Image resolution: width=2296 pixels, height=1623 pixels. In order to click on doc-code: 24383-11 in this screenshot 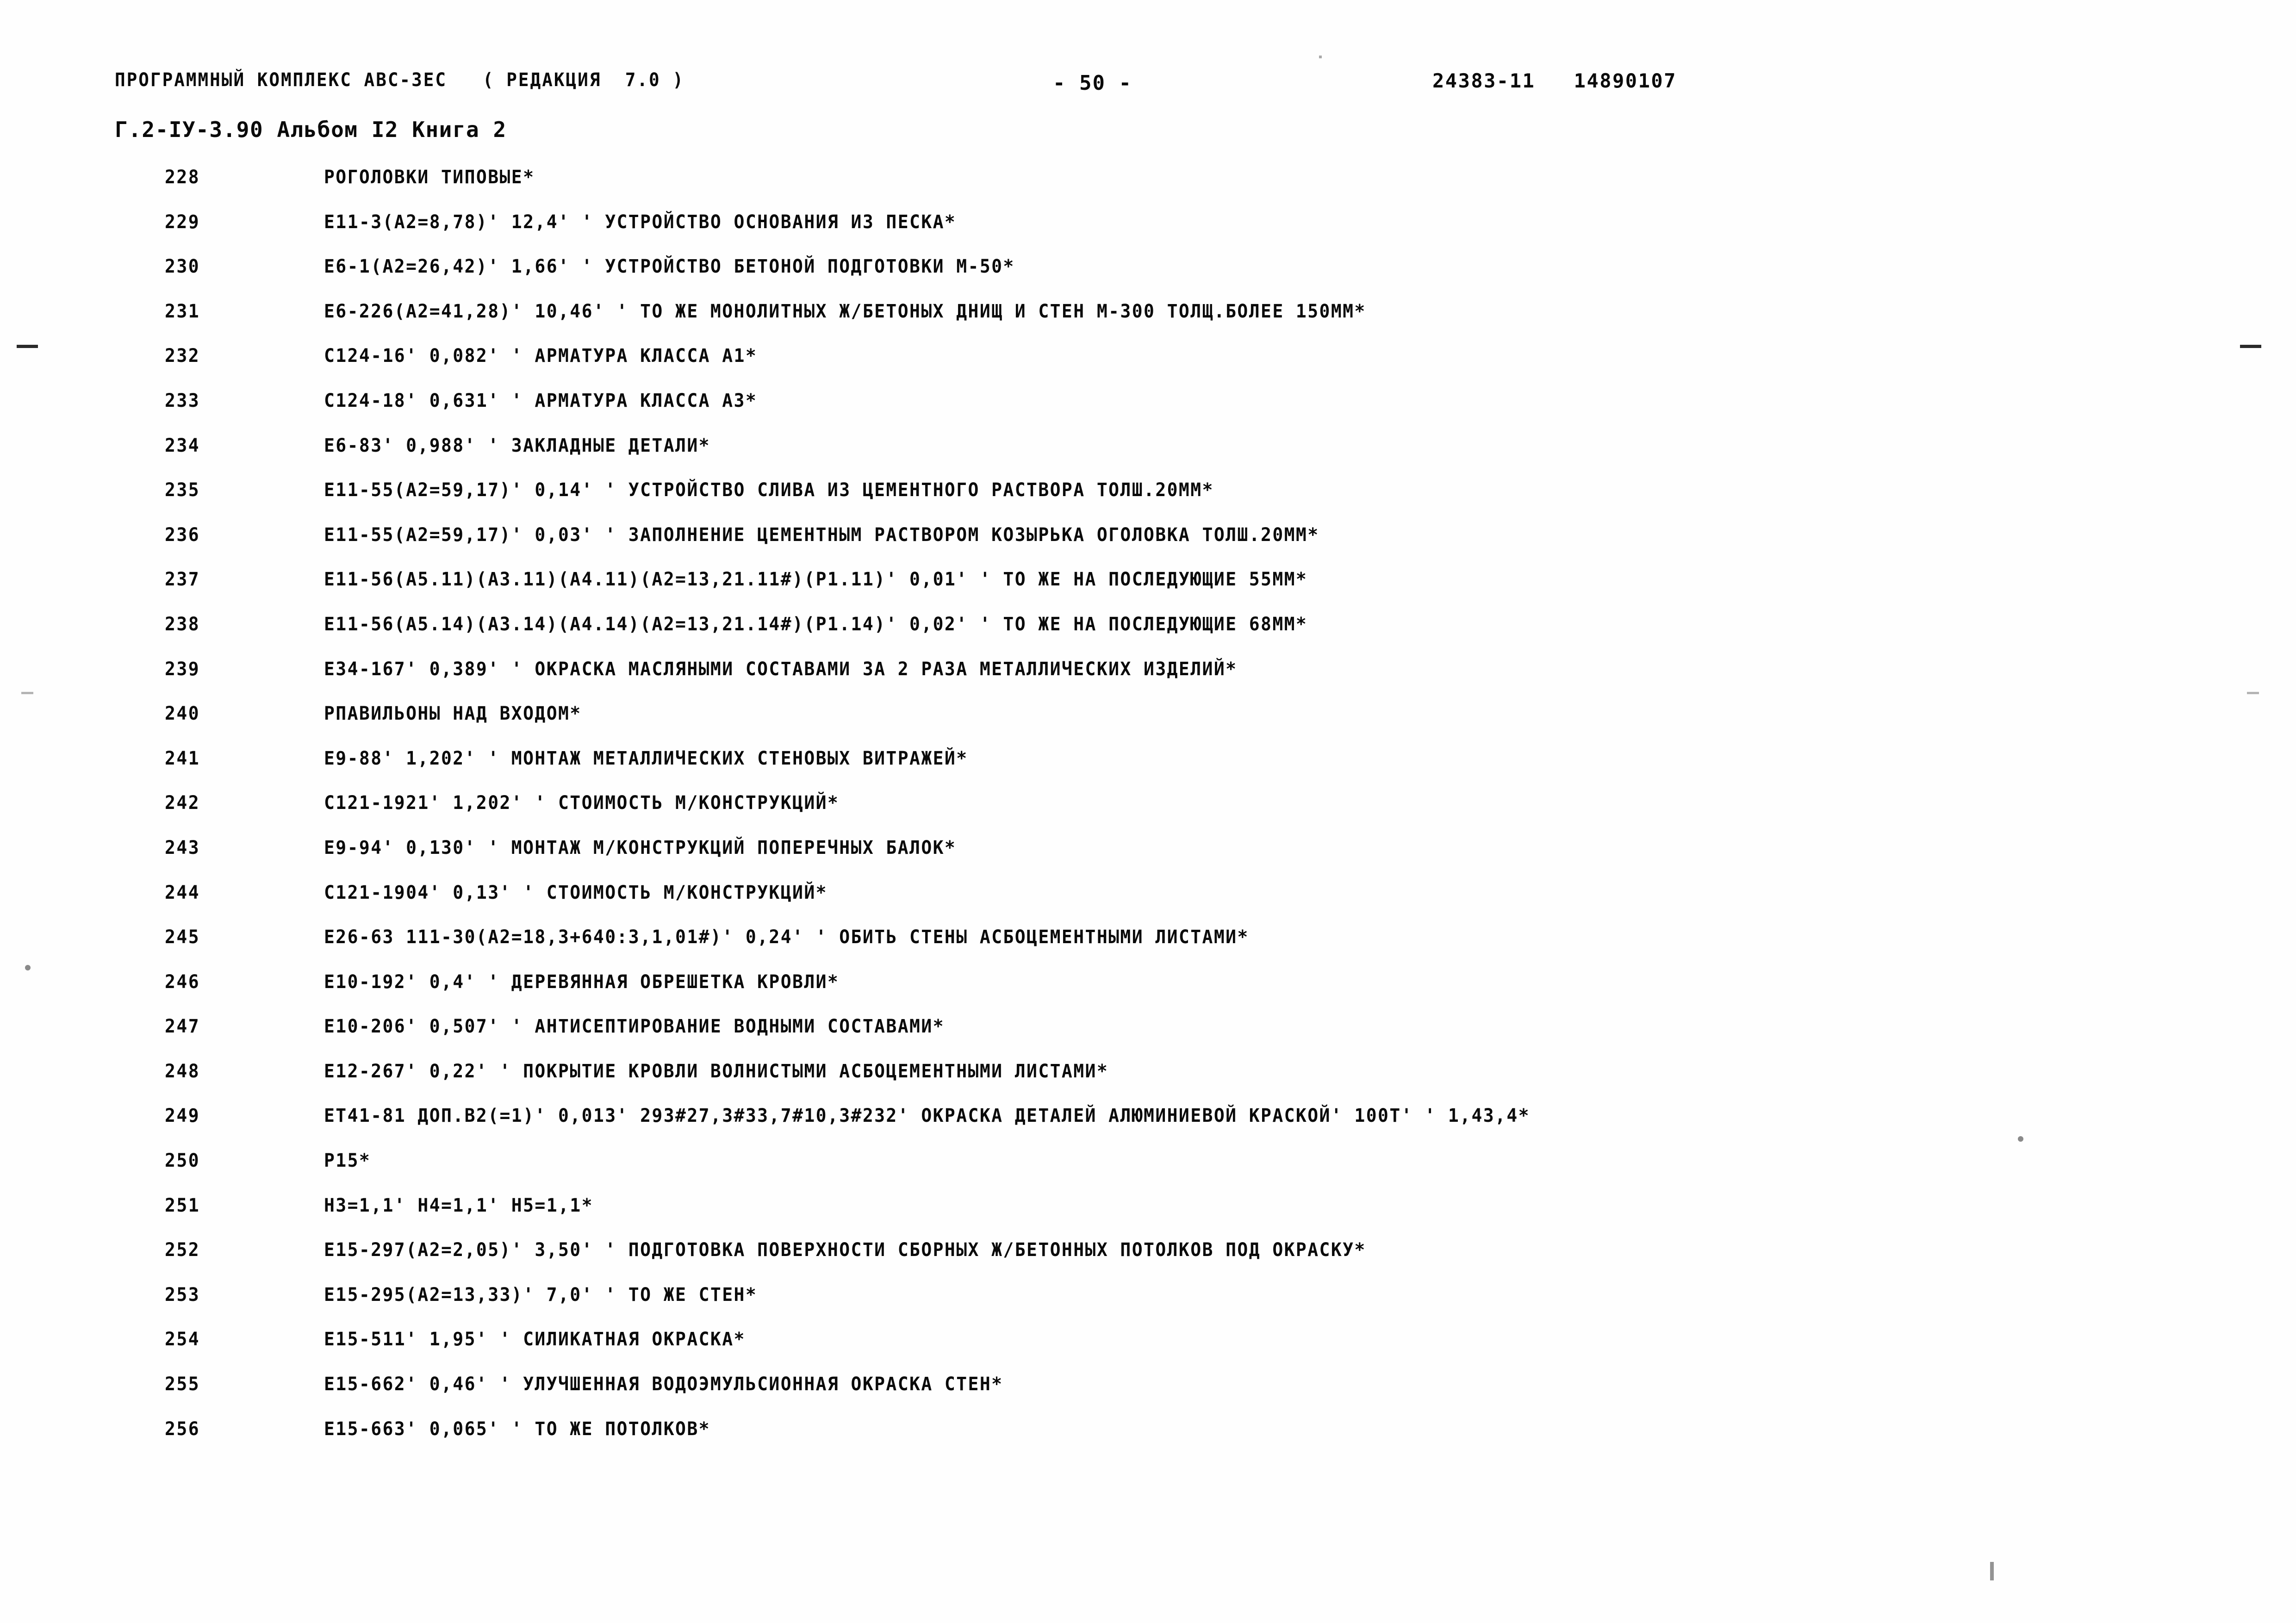, I will do `click(1484, 80)`.